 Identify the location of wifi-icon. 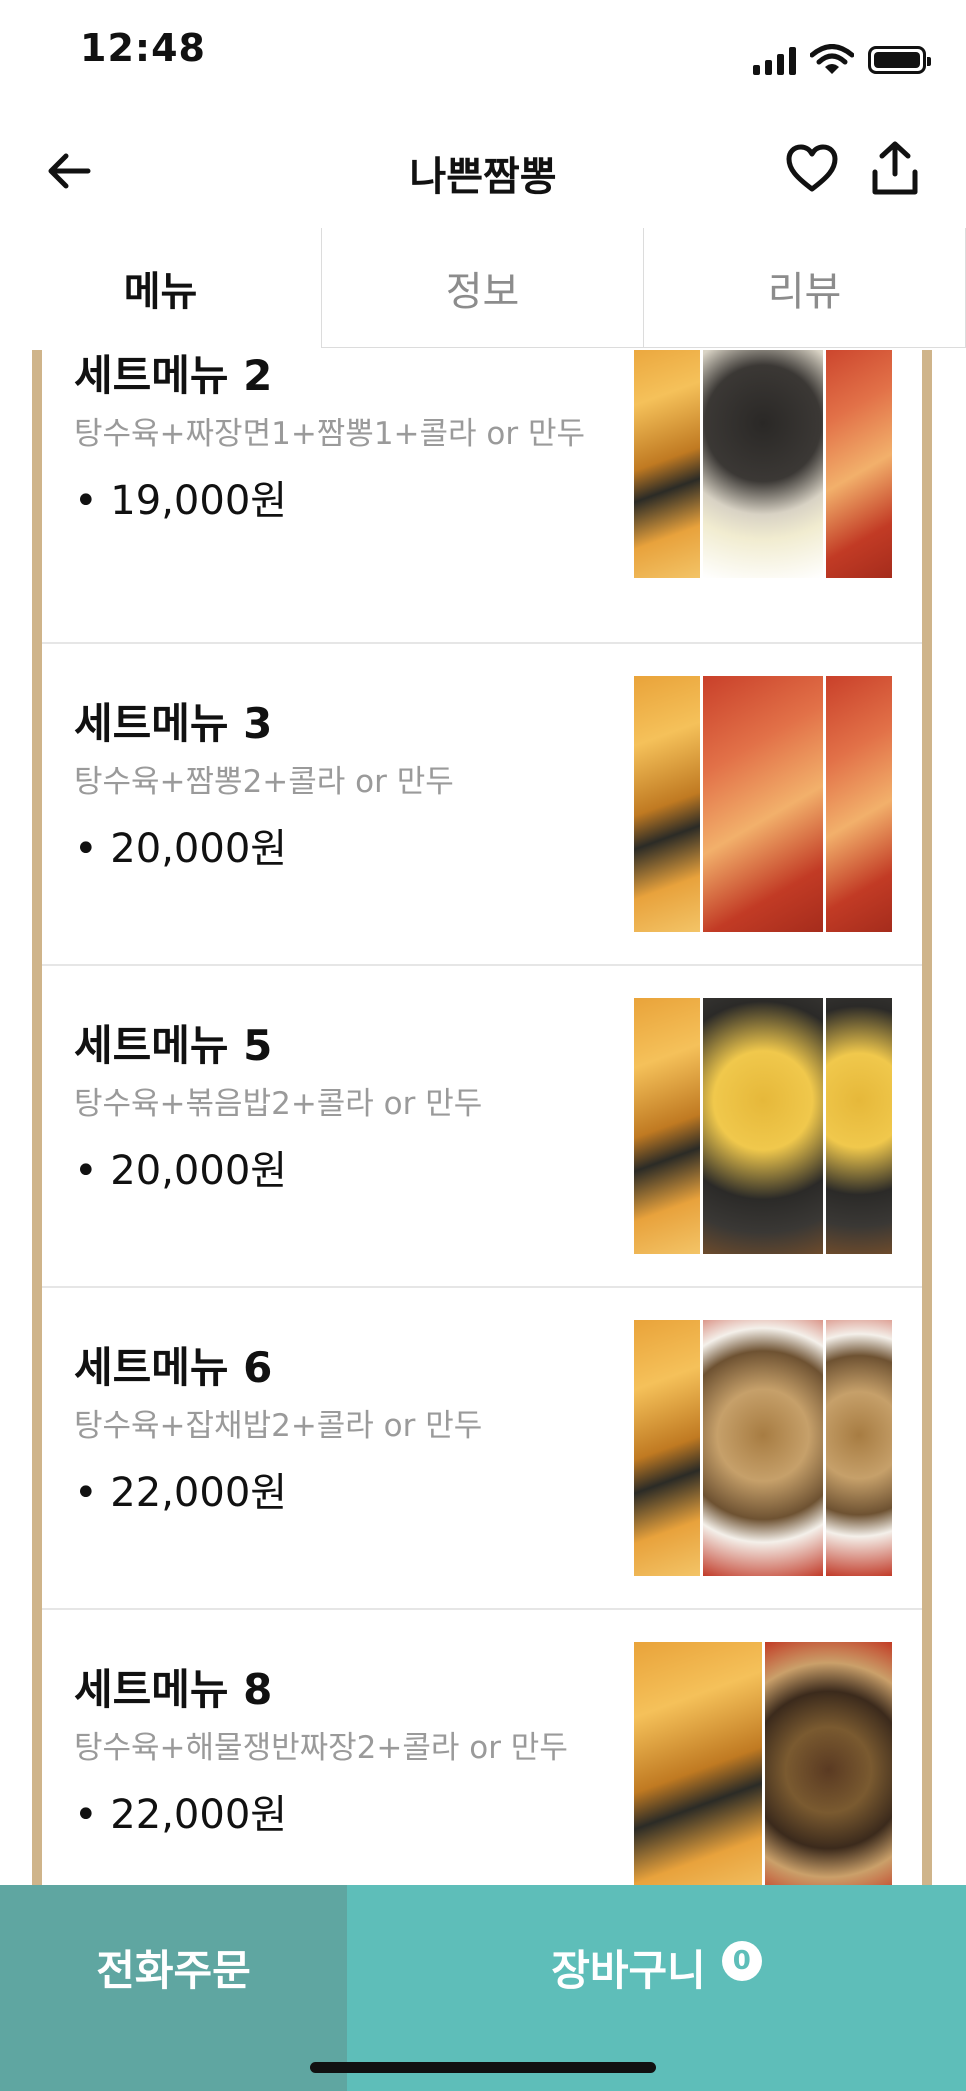
(832, 59).